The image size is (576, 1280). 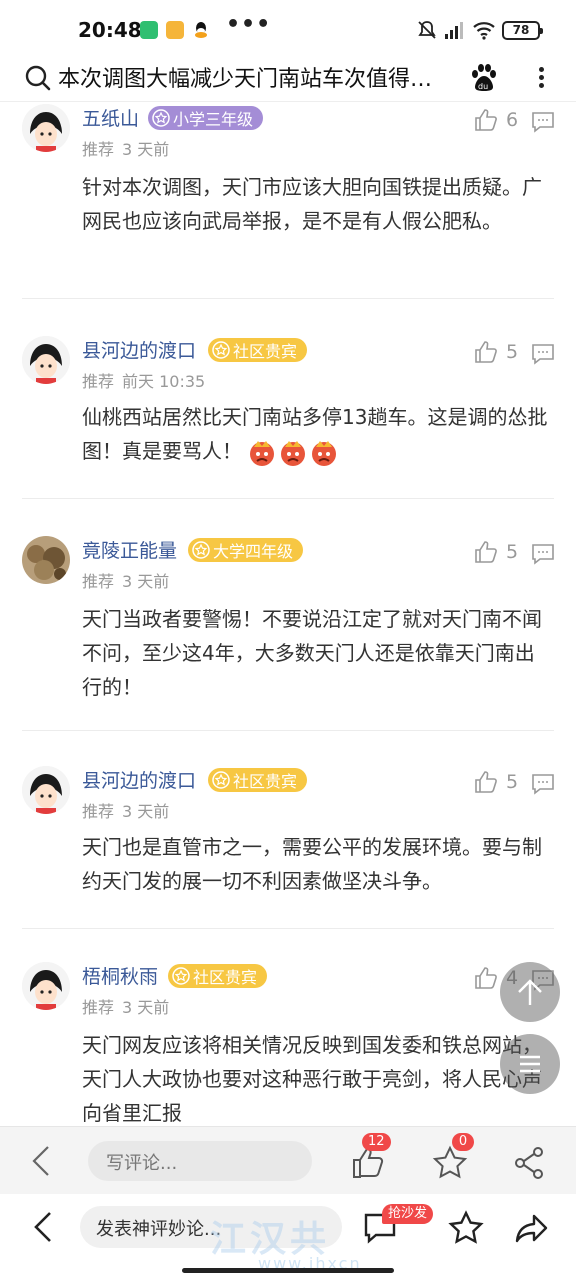 I want to click on level-badge: 小学三年级, so click(x=206, y=118).